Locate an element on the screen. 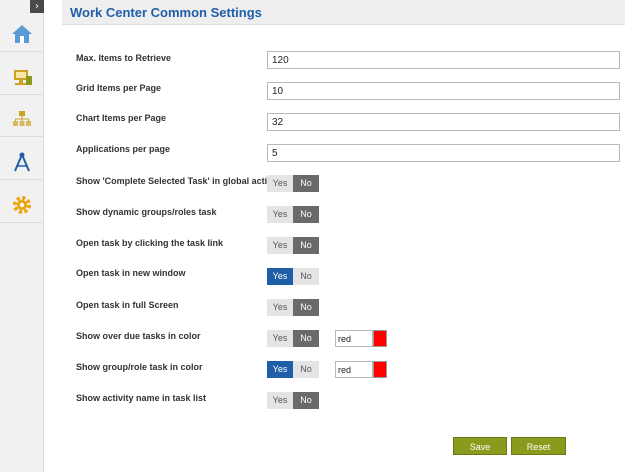  activity-name-row: Show activity name in task list Yes No is located at coordinates (343, 403).